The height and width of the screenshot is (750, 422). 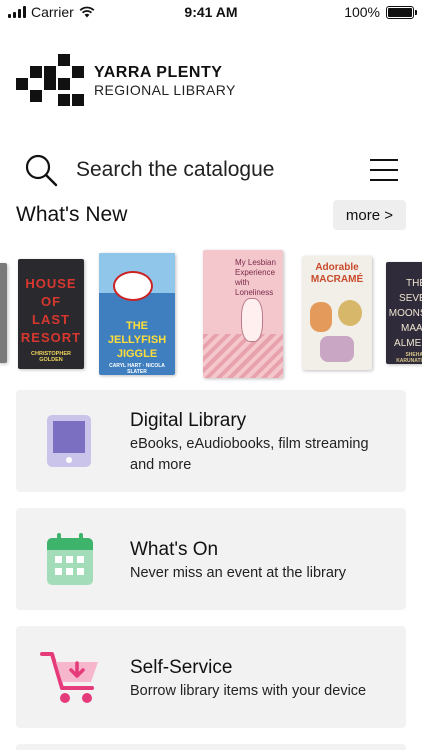 I want to click on tablet-icon, so click(x=69, y=441).